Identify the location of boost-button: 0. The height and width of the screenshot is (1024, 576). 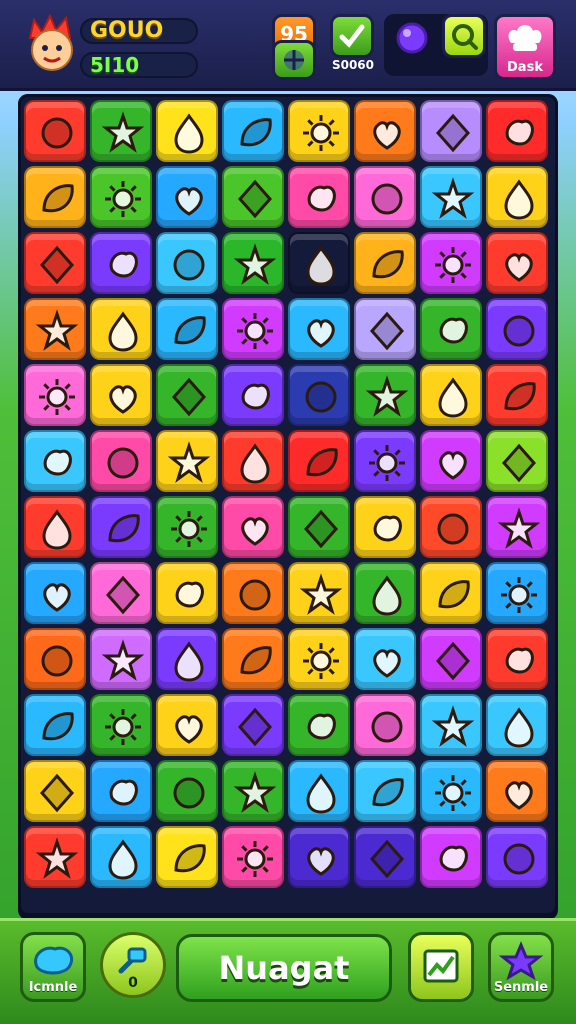
(133, 965).